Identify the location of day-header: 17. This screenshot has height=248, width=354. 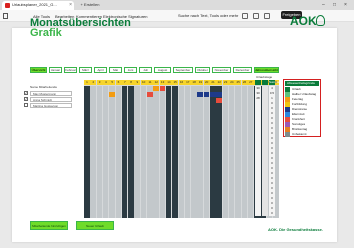
(187, 82).